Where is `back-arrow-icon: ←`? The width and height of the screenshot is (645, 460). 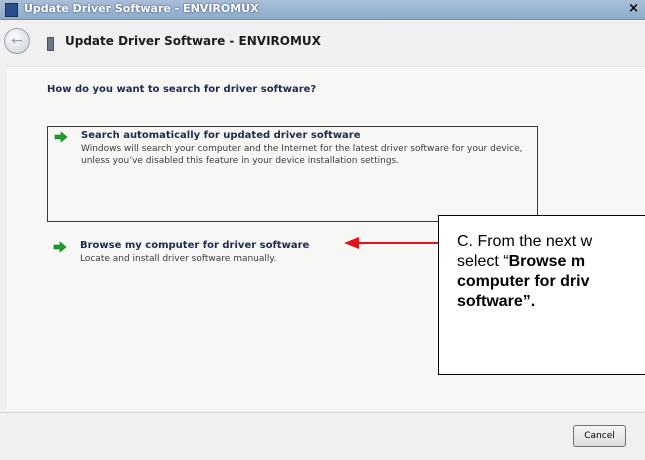
back-arrow-icon: ← is located at coordinates (17, 41).